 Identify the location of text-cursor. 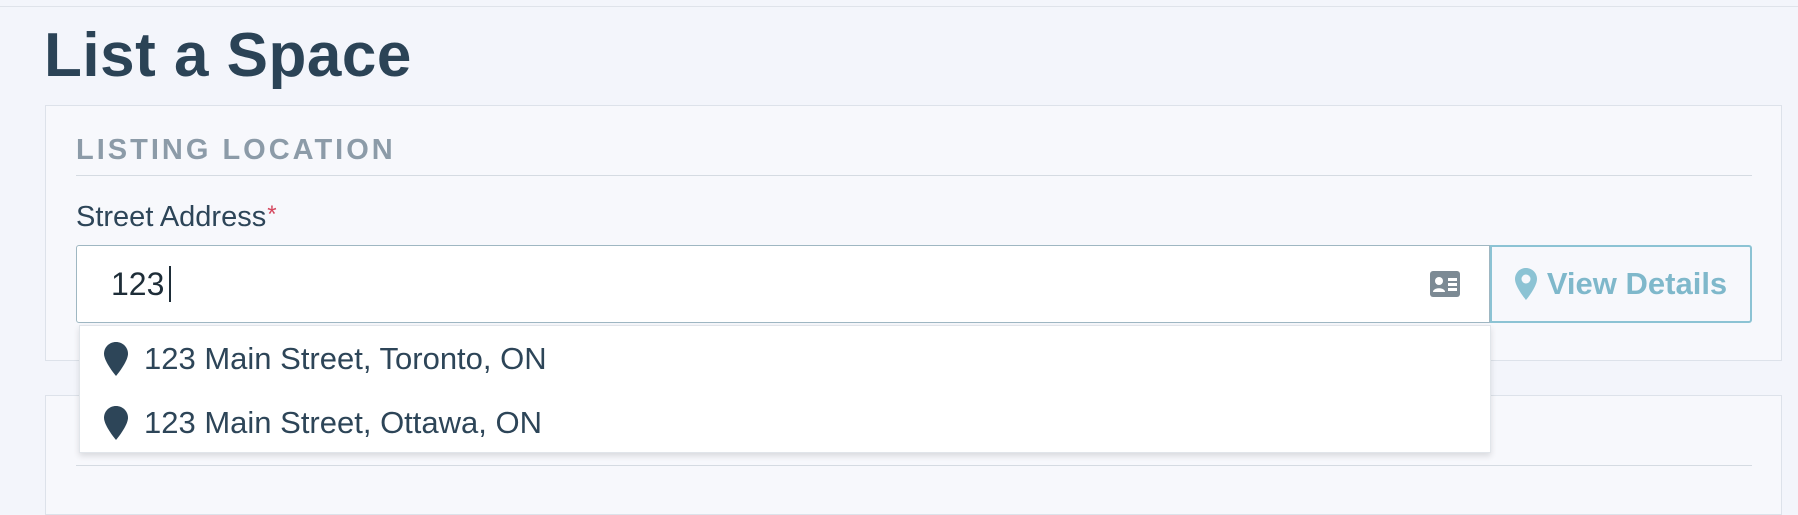
(170, 284).